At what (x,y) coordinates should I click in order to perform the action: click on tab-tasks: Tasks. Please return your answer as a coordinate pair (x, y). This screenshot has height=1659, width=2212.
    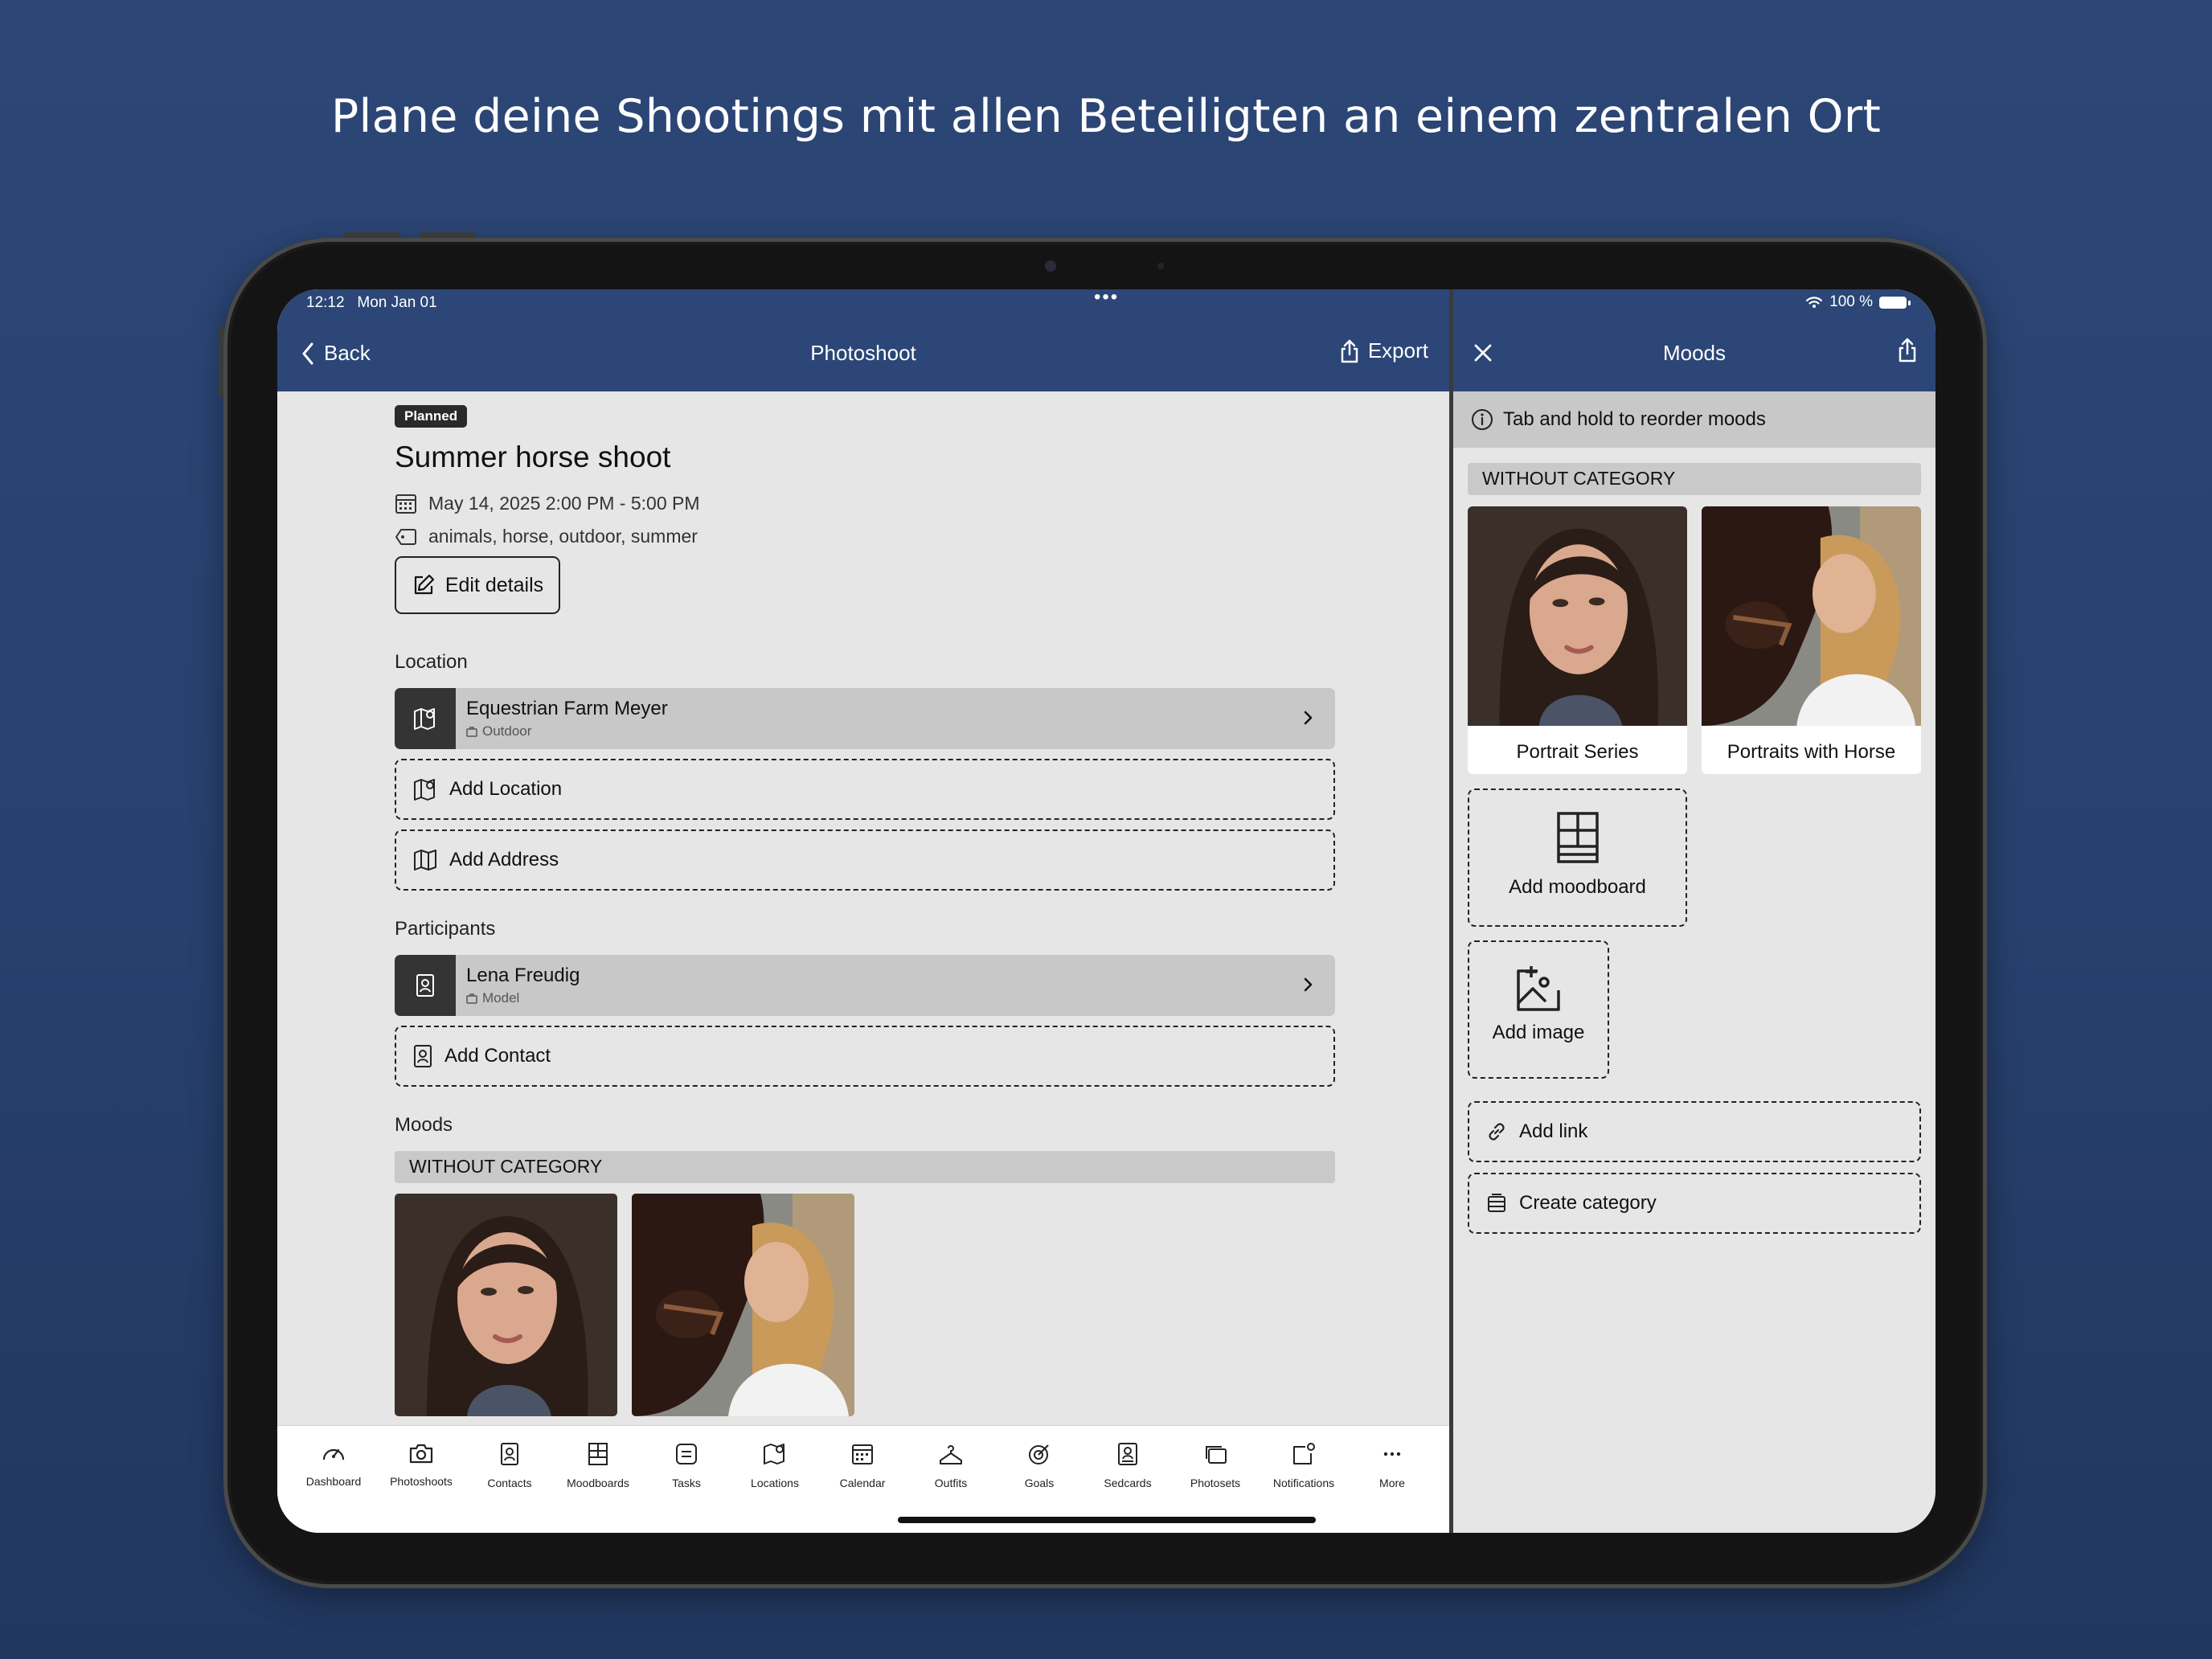
    Looking at the image, I should click on (686, 1465).